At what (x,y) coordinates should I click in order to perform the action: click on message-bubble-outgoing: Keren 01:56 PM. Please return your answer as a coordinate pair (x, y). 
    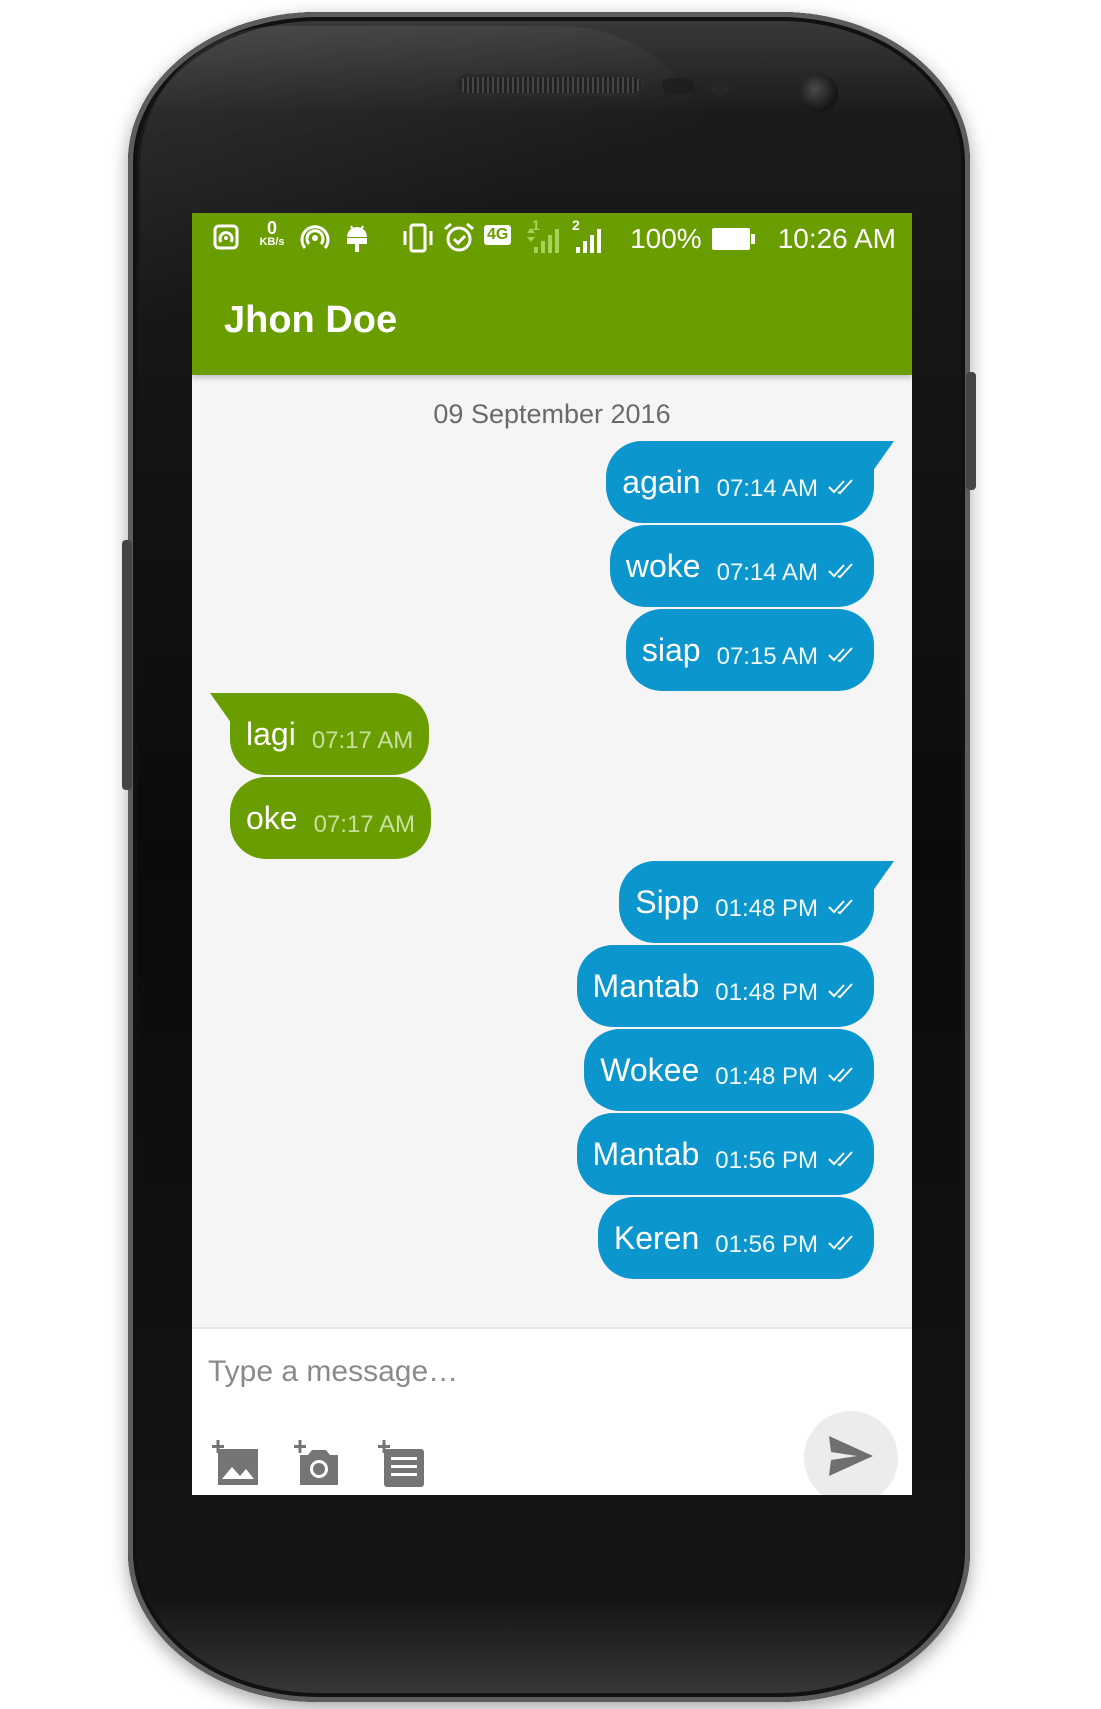
    Looking at the image, I should click on (735, 1238).